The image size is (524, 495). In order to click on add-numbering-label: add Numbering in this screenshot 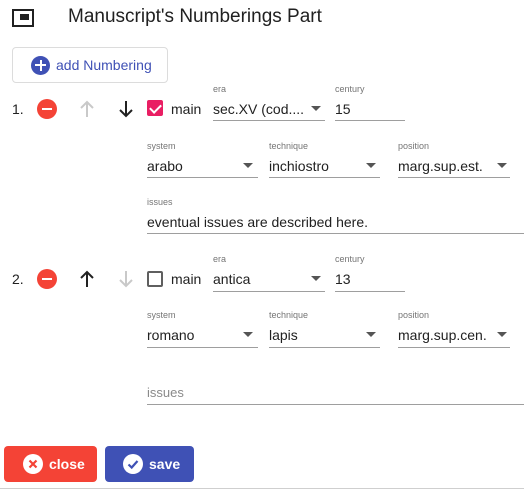, I will do `click(104, 65)`.